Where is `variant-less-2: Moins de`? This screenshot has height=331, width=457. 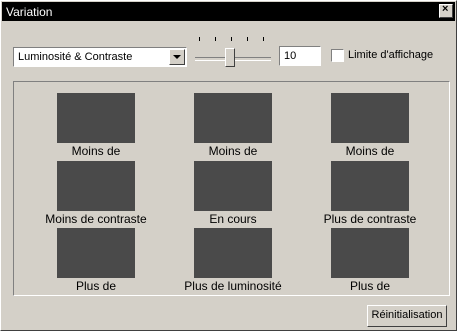
variant-less-2: Moins de is located at coordinates (233, 125).